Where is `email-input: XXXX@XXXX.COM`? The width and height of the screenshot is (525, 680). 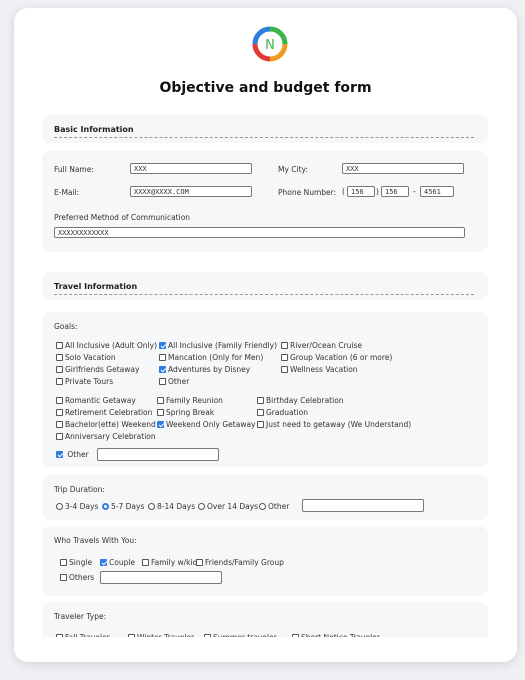
email-input: XXXX@XXXX.COM is located at coordinates (191, 191).